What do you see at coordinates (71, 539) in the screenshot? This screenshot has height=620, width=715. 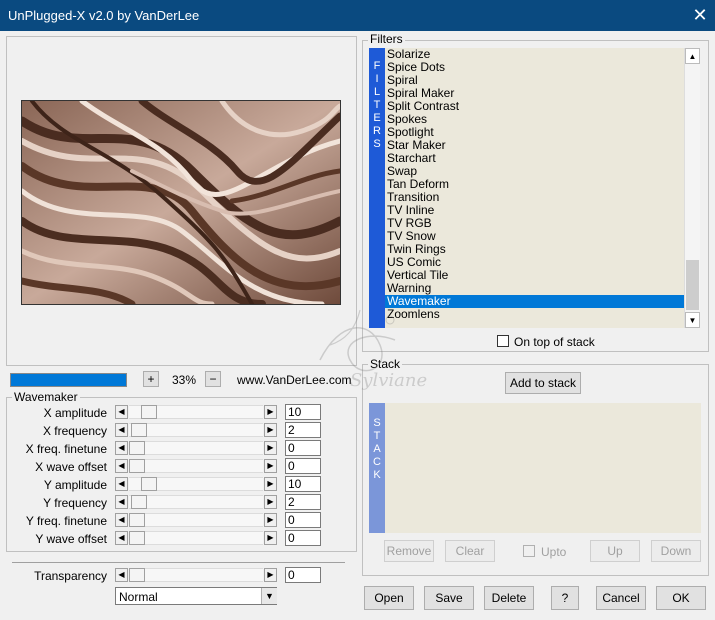 I see `param-label: Y wave offset` at bounding box center [71, 539].